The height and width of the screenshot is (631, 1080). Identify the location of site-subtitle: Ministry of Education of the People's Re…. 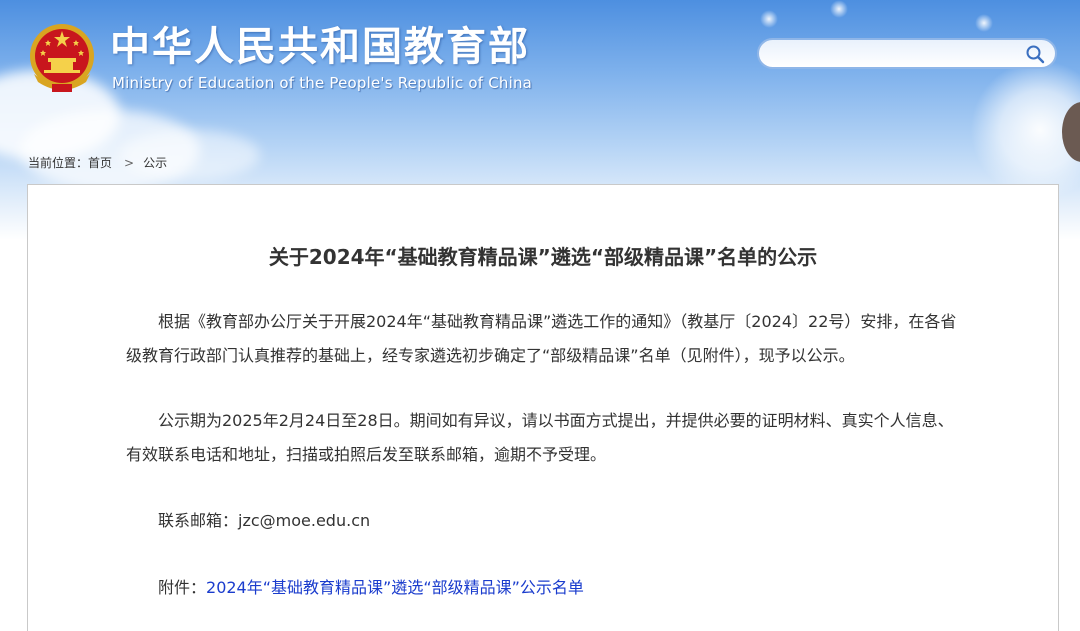
(322, 83).